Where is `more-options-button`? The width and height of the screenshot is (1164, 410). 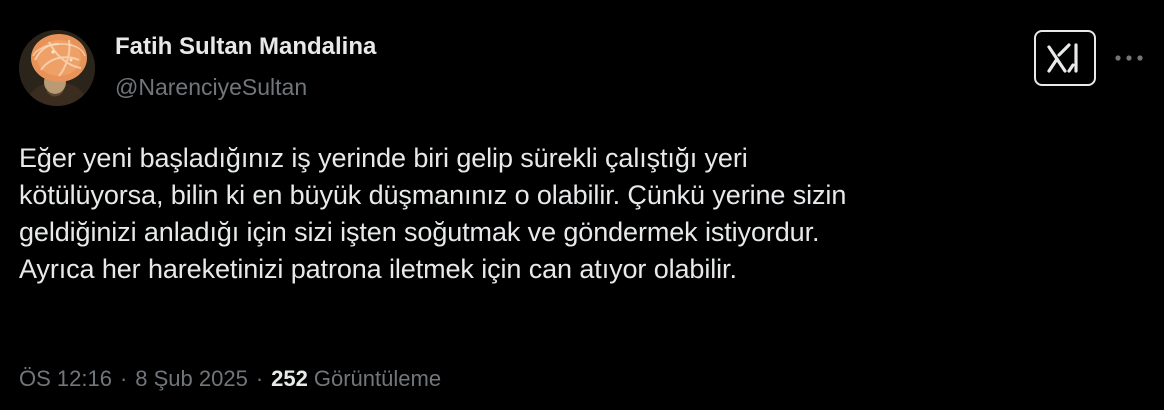
more-options-button is located at coordinates (1129, 58).